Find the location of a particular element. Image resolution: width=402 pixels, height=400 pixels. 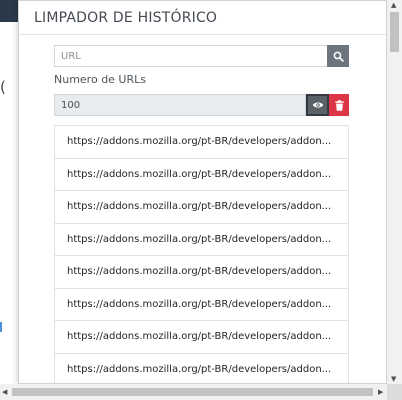

search-button is located at coordinates (338, 56).